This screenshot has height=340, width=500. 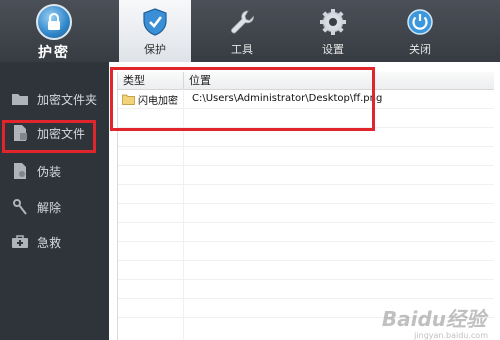 What do you see at coordinates (333, 22) in the screenshot?
I see `gear-icon` at bounding box center [333, 22].